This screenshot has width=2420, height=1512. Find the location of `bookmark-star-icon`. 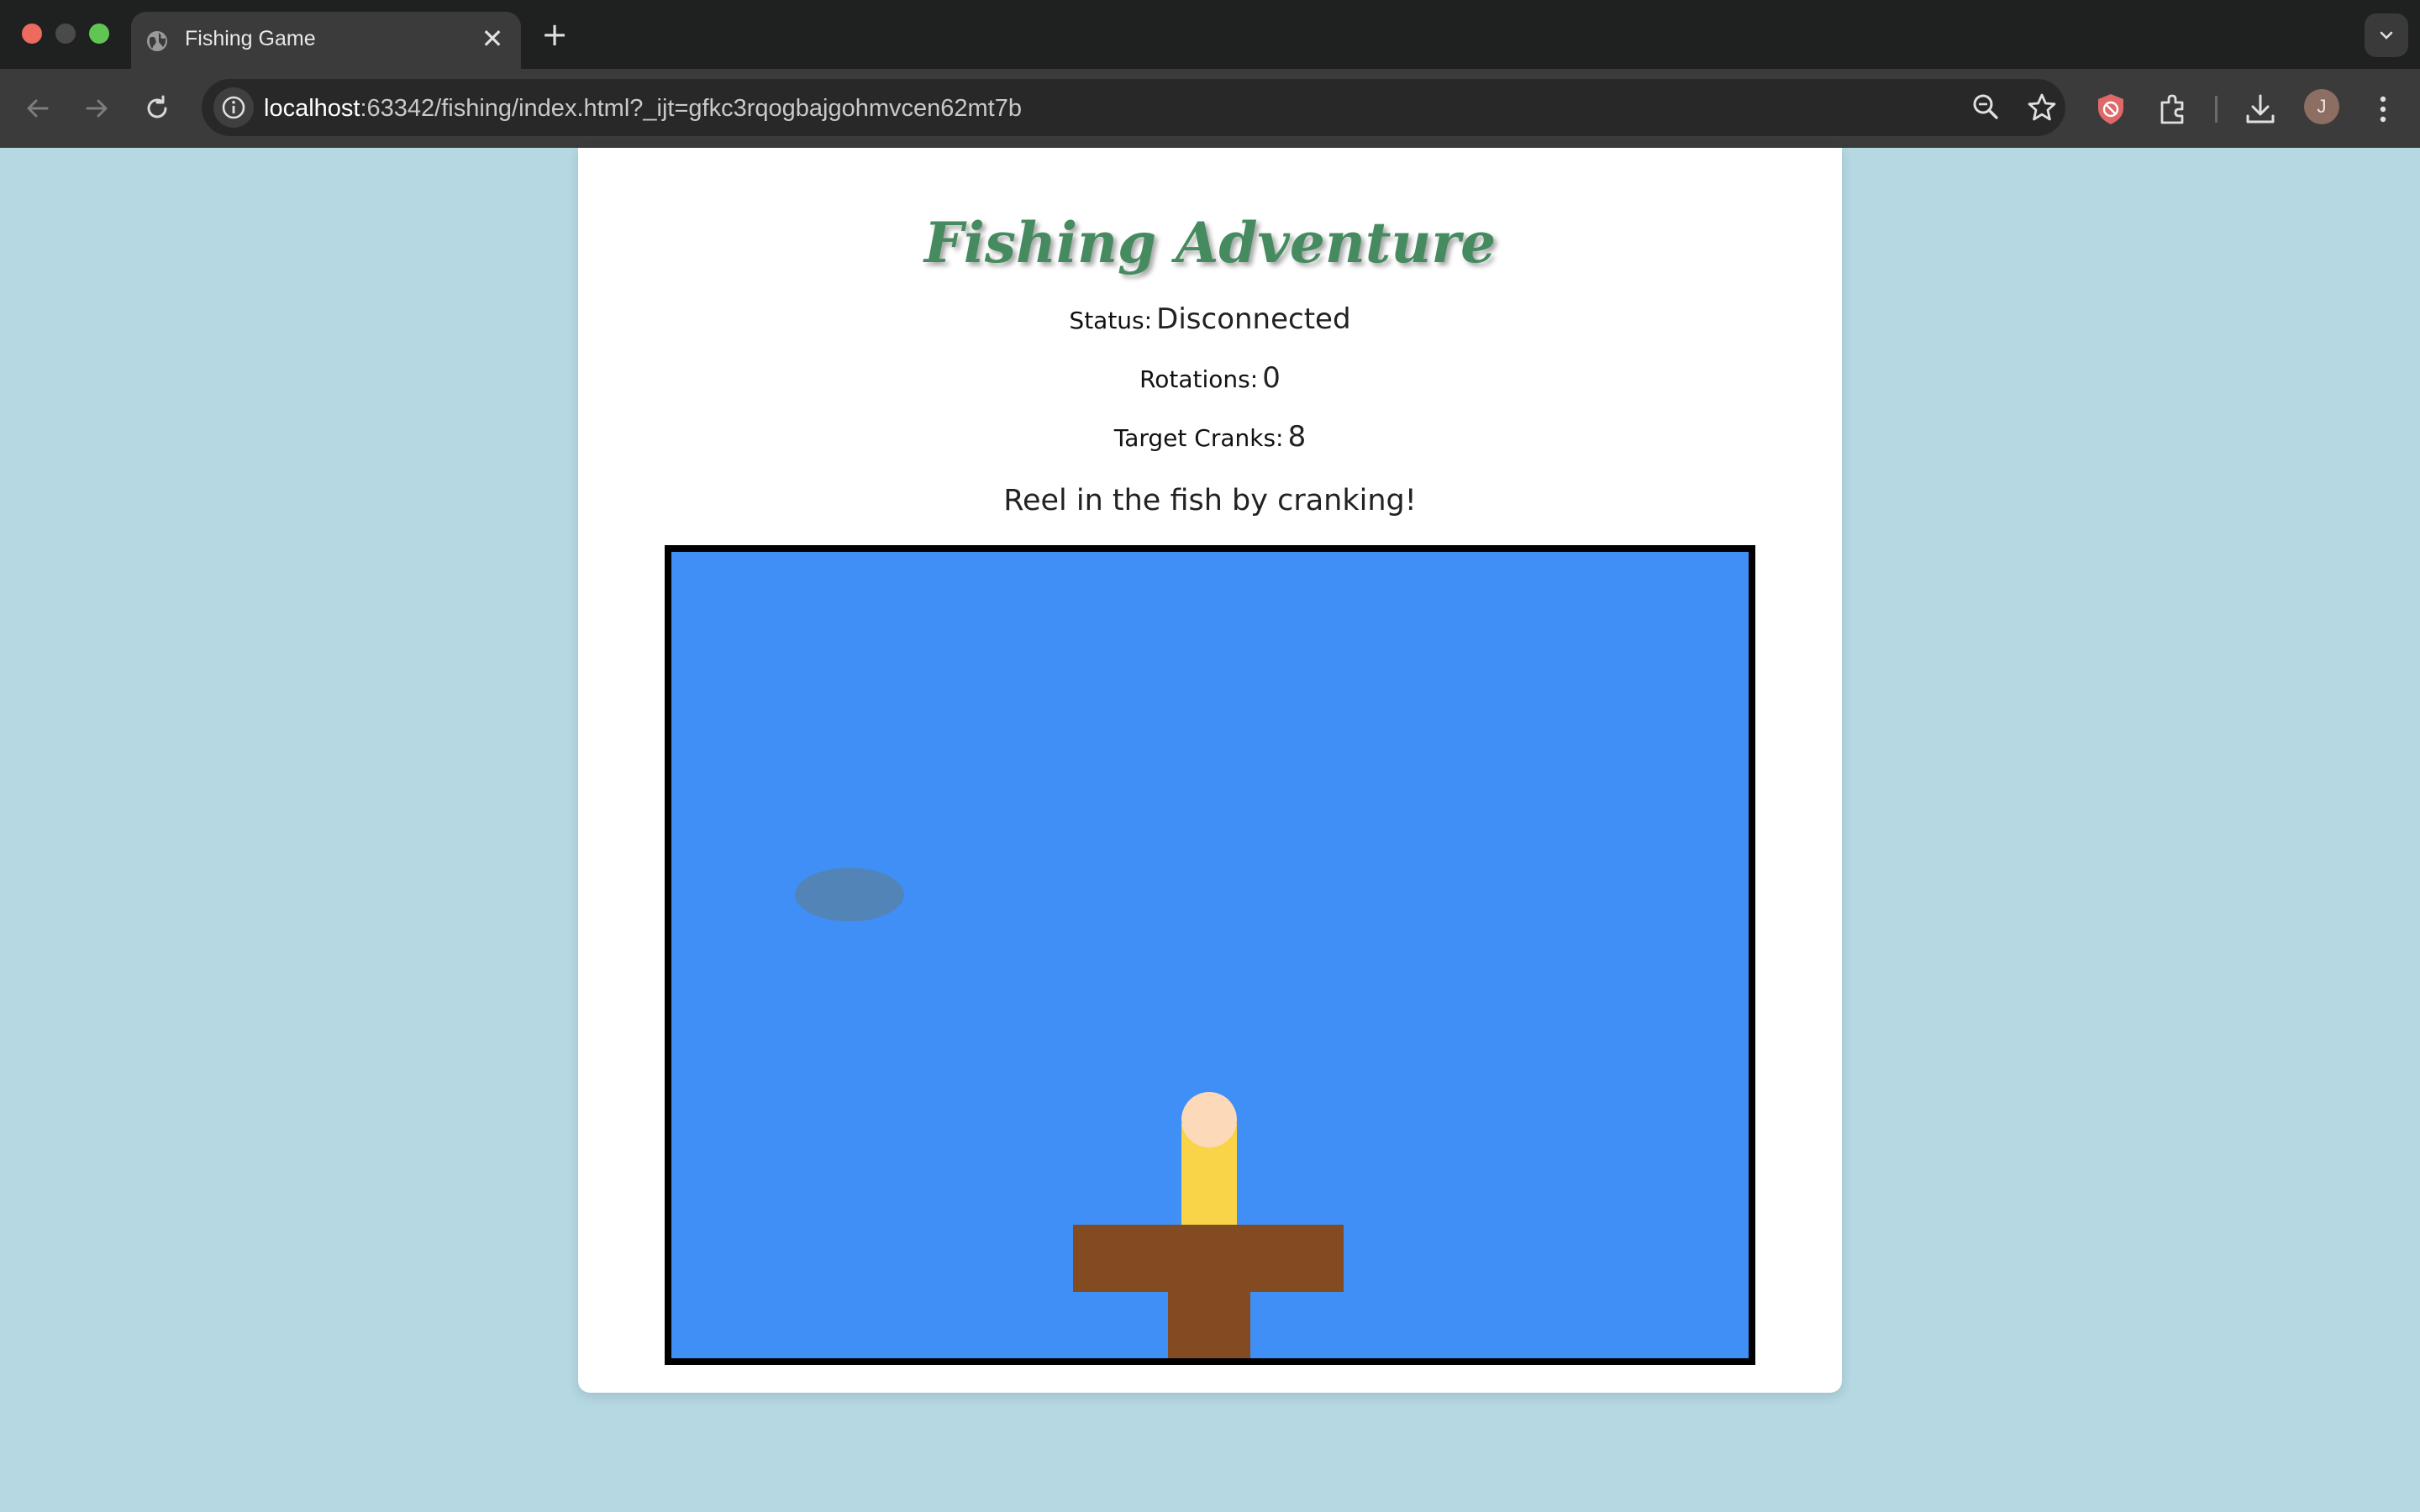

bookmark-star-icon is located at coordinates (2042, 107).